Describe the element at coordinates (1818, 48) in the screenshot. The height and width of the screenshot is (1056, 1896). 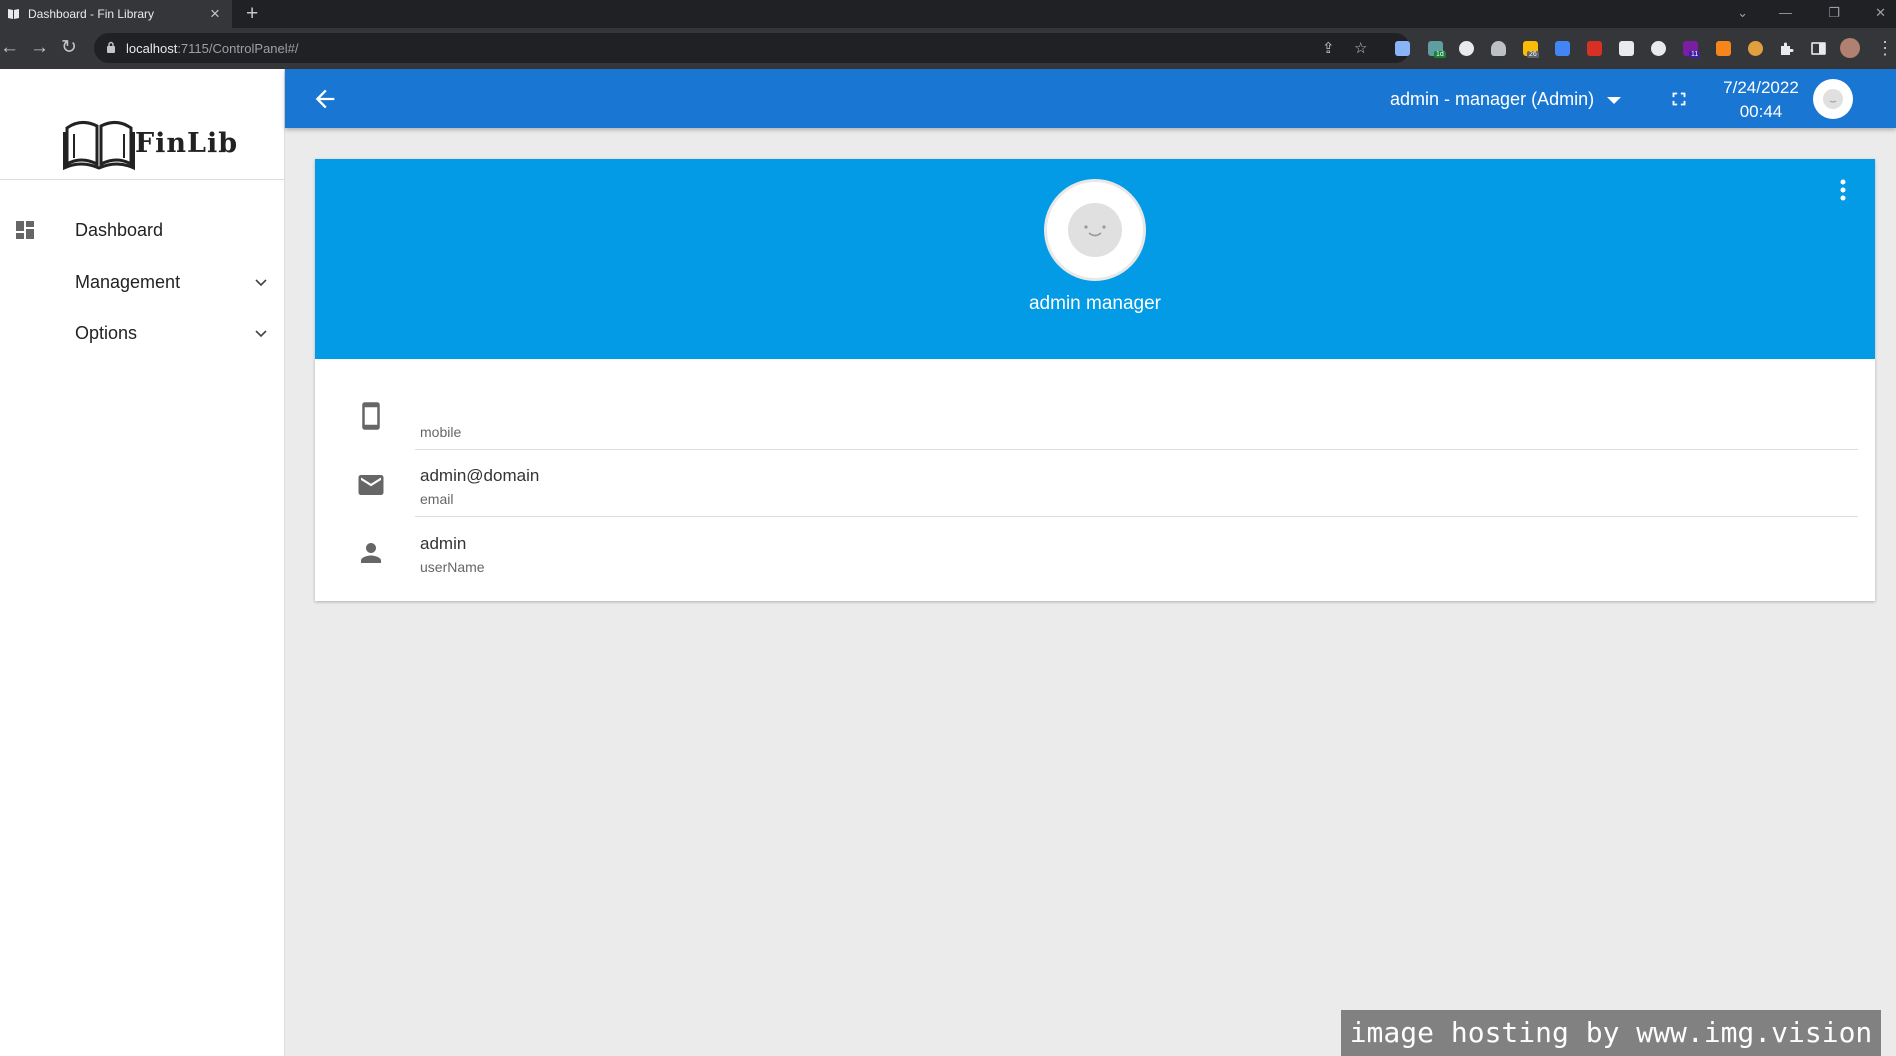
I see `side-panel-icon` at that location.